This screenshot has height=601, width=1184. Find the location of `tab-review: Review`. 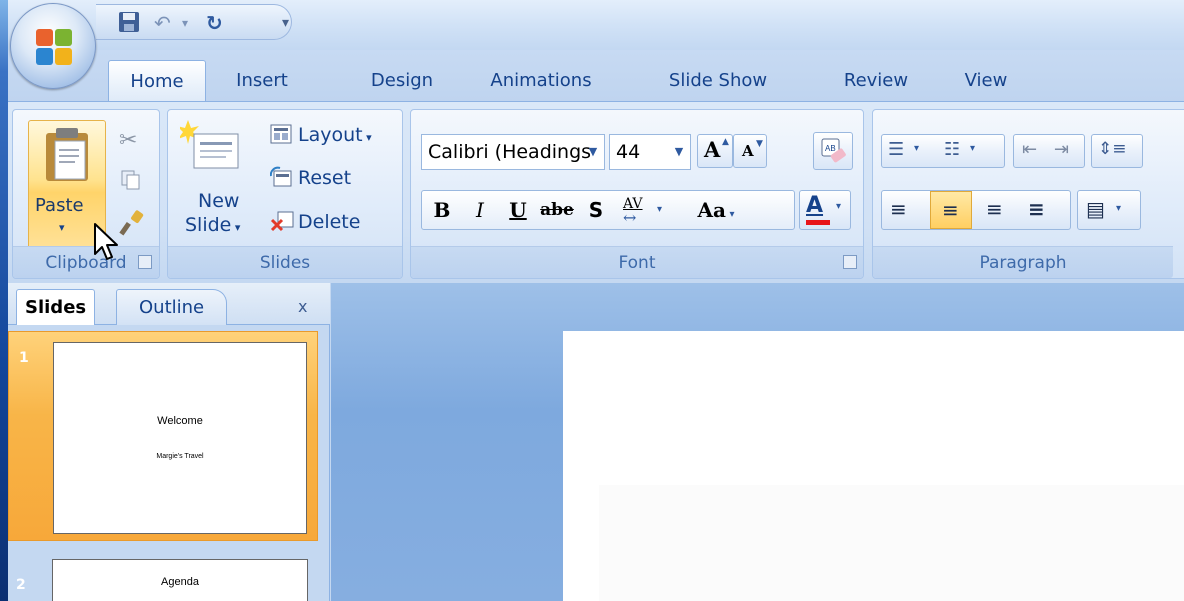

tab-review: Review is located at coordinates (876, 81).